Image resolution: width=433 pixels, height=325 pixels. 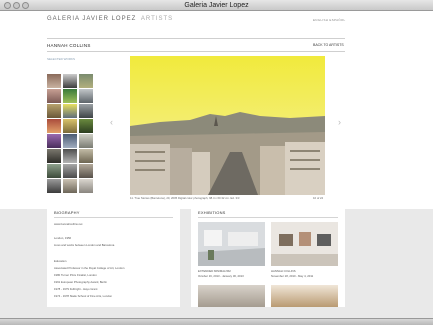 I want to click on exhibition-dates: November 18, 2010 - May 4, 2011, so click(x=292, y=276).